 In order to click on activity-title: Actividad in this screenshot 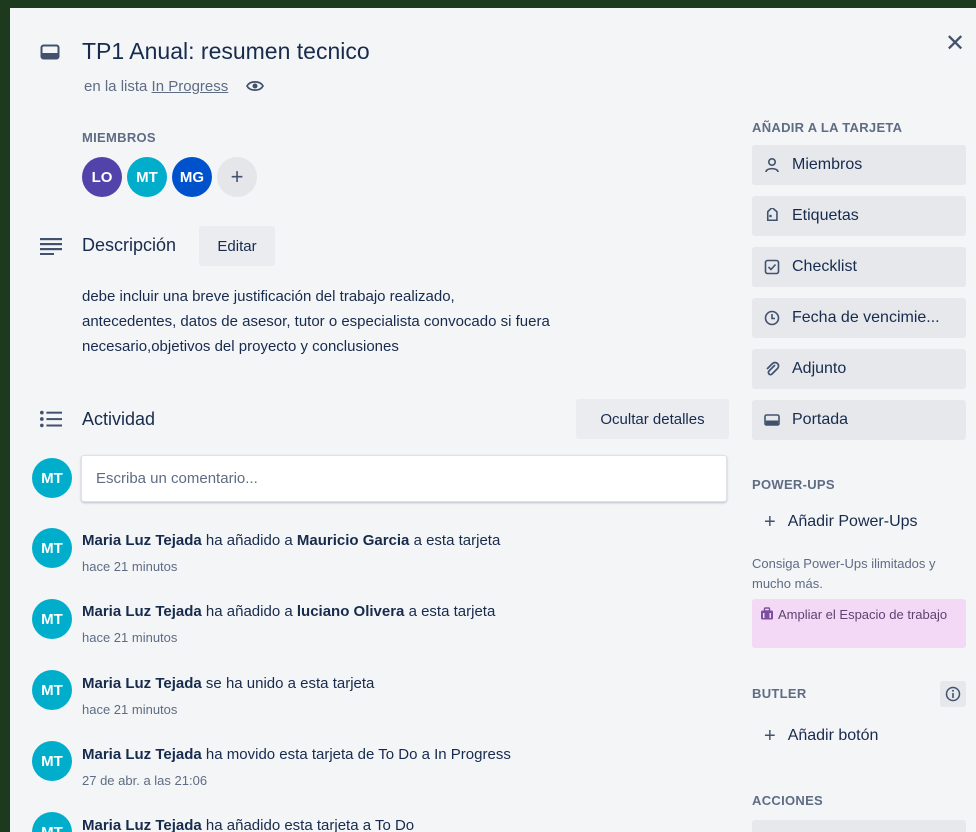, I will do `click(119, 419)`.